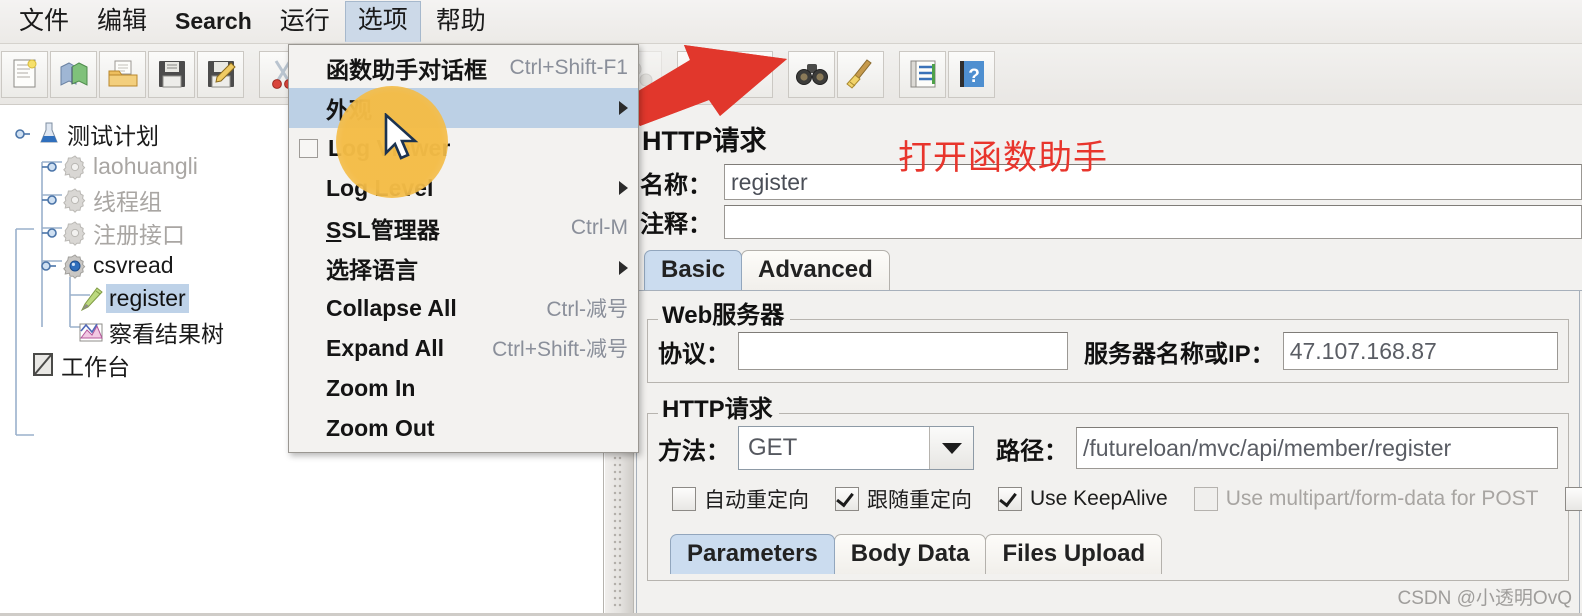 Image resolution: width=1582 pixels, height=616 pixels. Describe the element at coordinates (463, 188) in the screenshot. I see `menu-item-log-level: Log Level` at that location.